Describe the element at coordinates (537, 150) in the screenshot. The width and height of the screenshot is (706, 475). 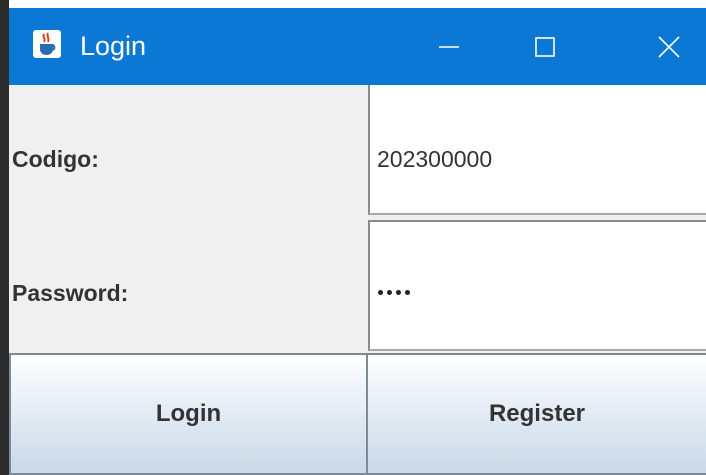
I see `codigo-field: 202300000` at that location.